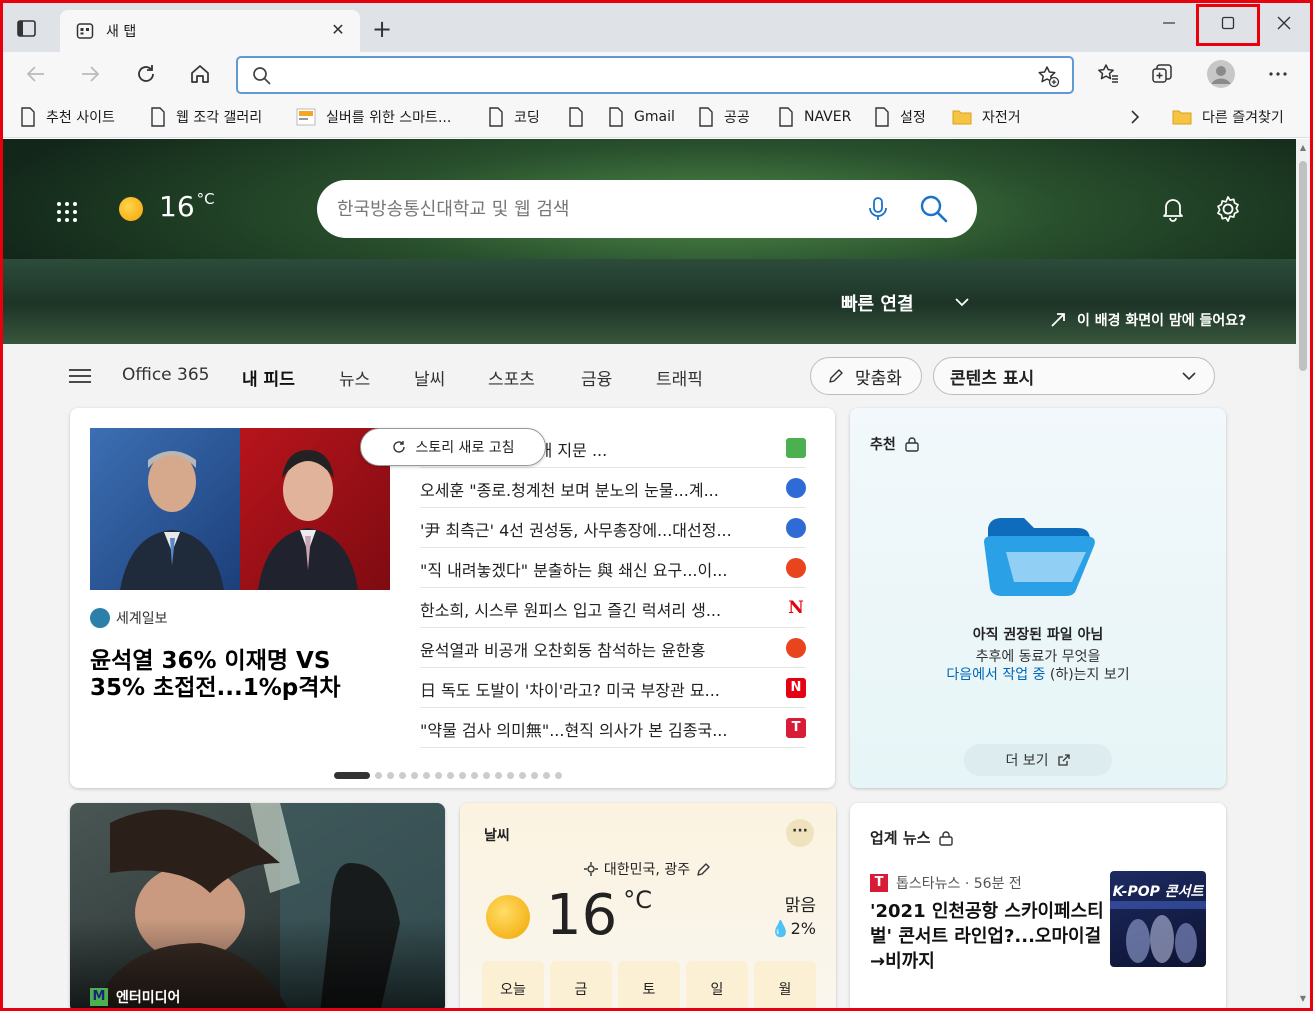  I want to click on industry-story-thumbnail: K-POP 콘서트, so click(1158, 919).